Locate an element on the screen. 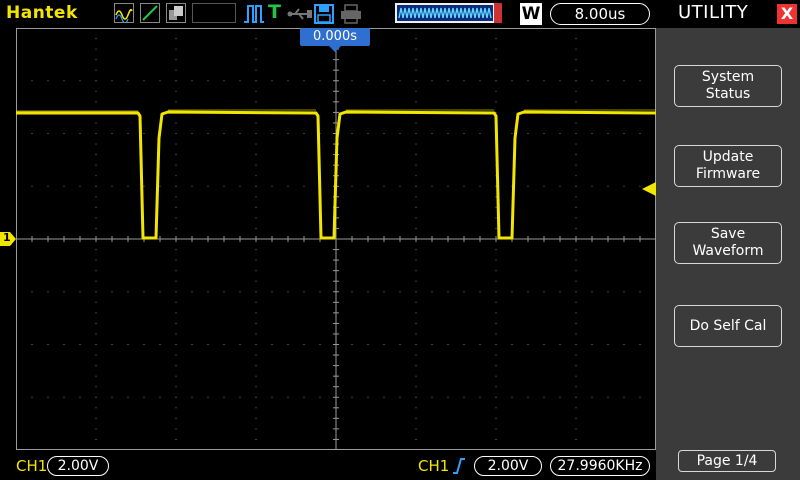  ch1-marker-label: 1 is located at coordinates (7, 237).